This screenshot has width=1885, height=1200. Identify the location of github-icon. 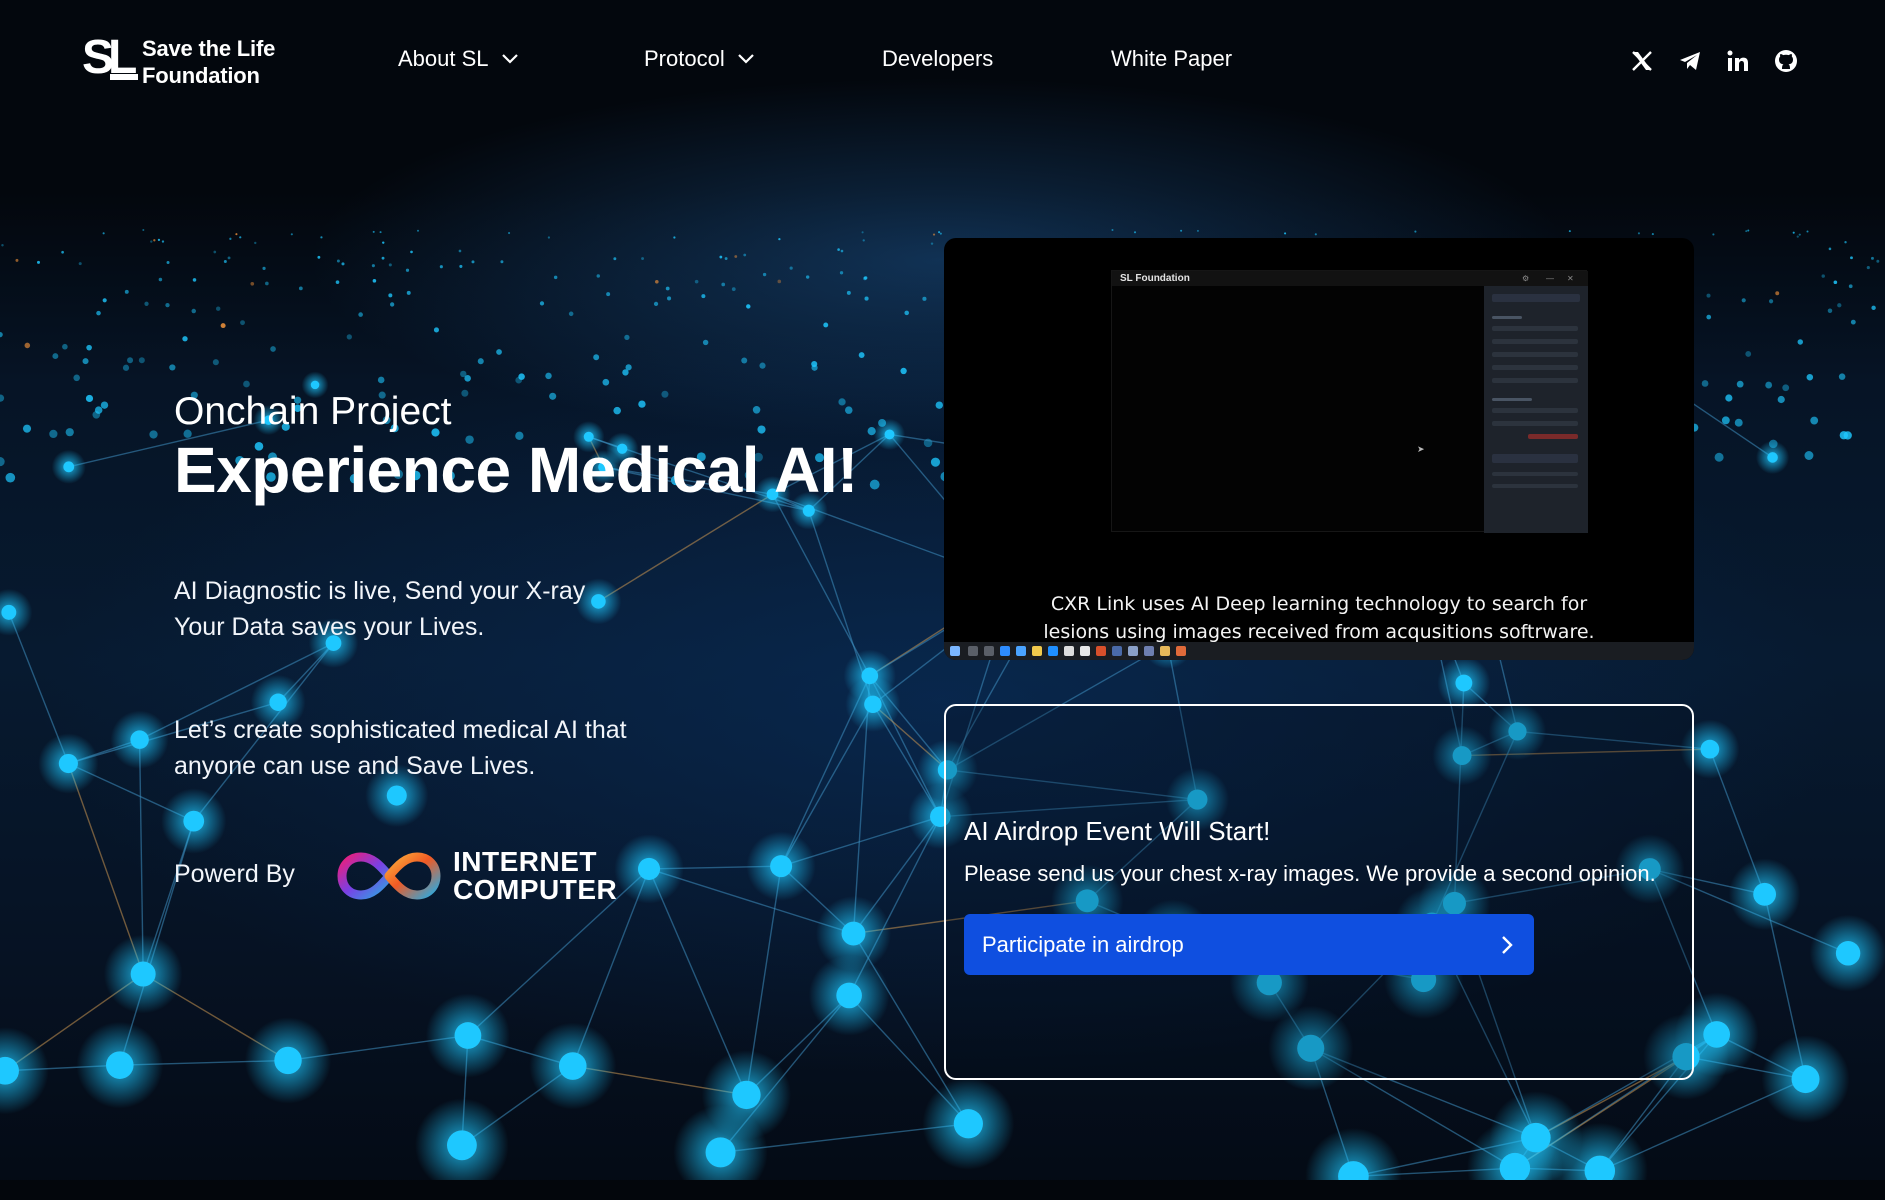
(1786, 61).